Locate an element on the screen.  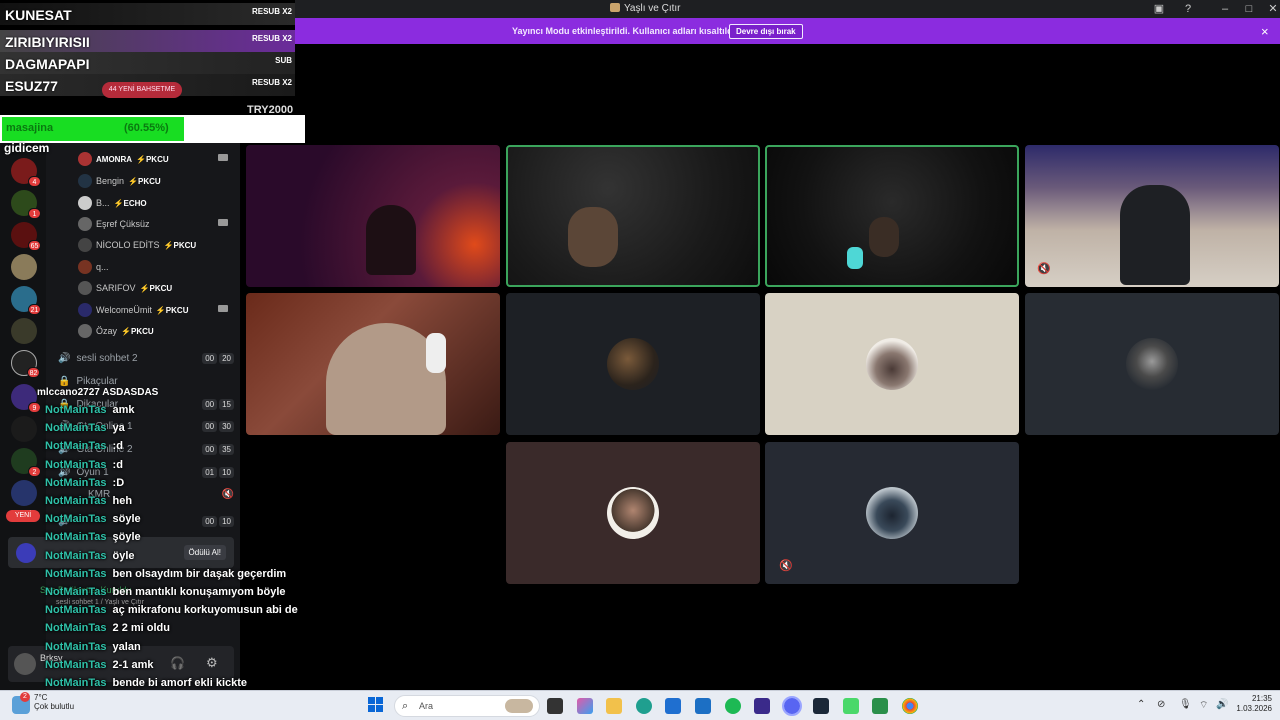
server-icon: 65 is located at coordinates (26, 236).